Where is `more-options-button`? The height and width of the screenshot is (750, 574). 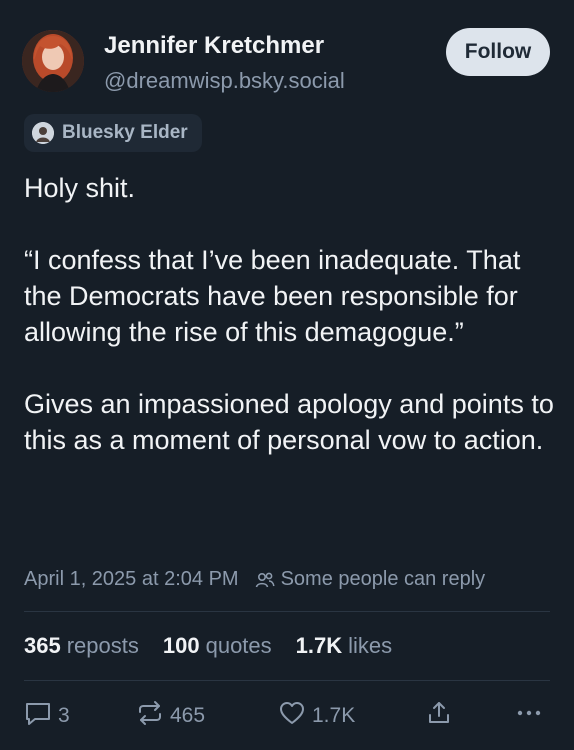
more-options-button is located at coordinates (529, 716).